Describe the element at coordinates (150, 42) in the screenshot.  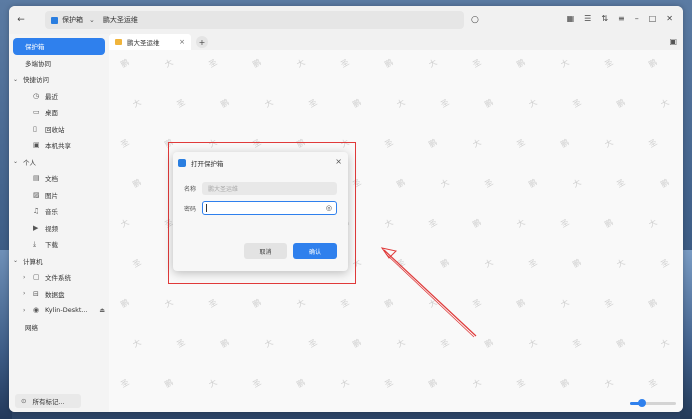
I see `tab-pengdasheng: 鹏大圣运维 ×` at that location.